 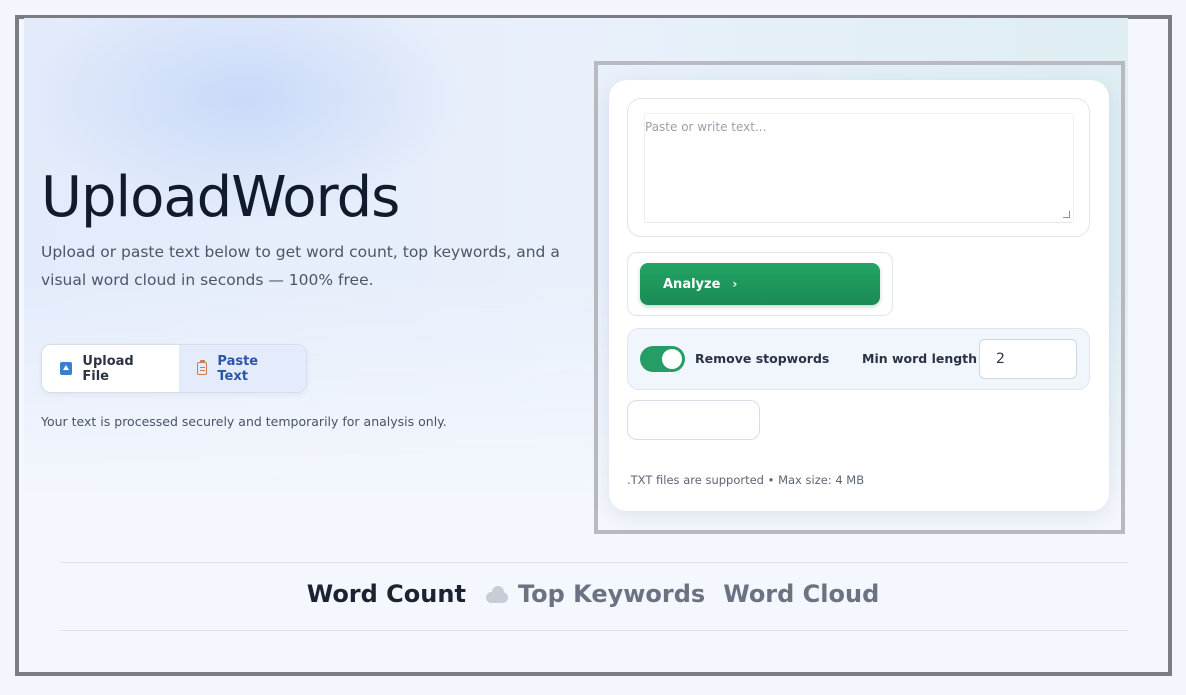 I want to click on paste-text-label: Paste Text, so click(x=238, y=368).